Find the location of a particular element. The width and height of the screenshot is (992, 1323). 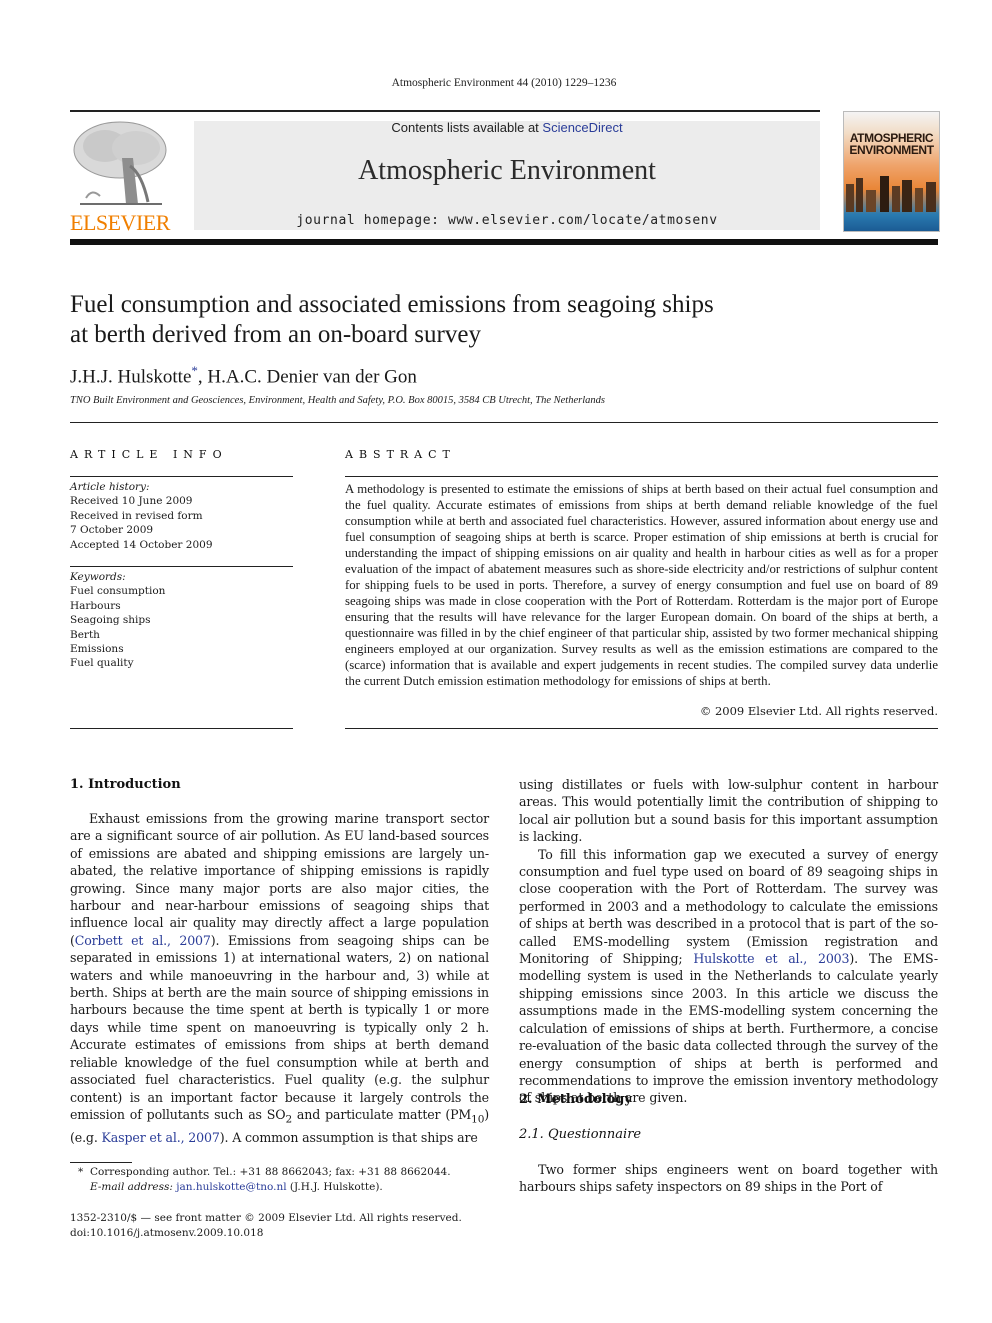

article-info-bottom-rule is located at coordinates (181, 728).